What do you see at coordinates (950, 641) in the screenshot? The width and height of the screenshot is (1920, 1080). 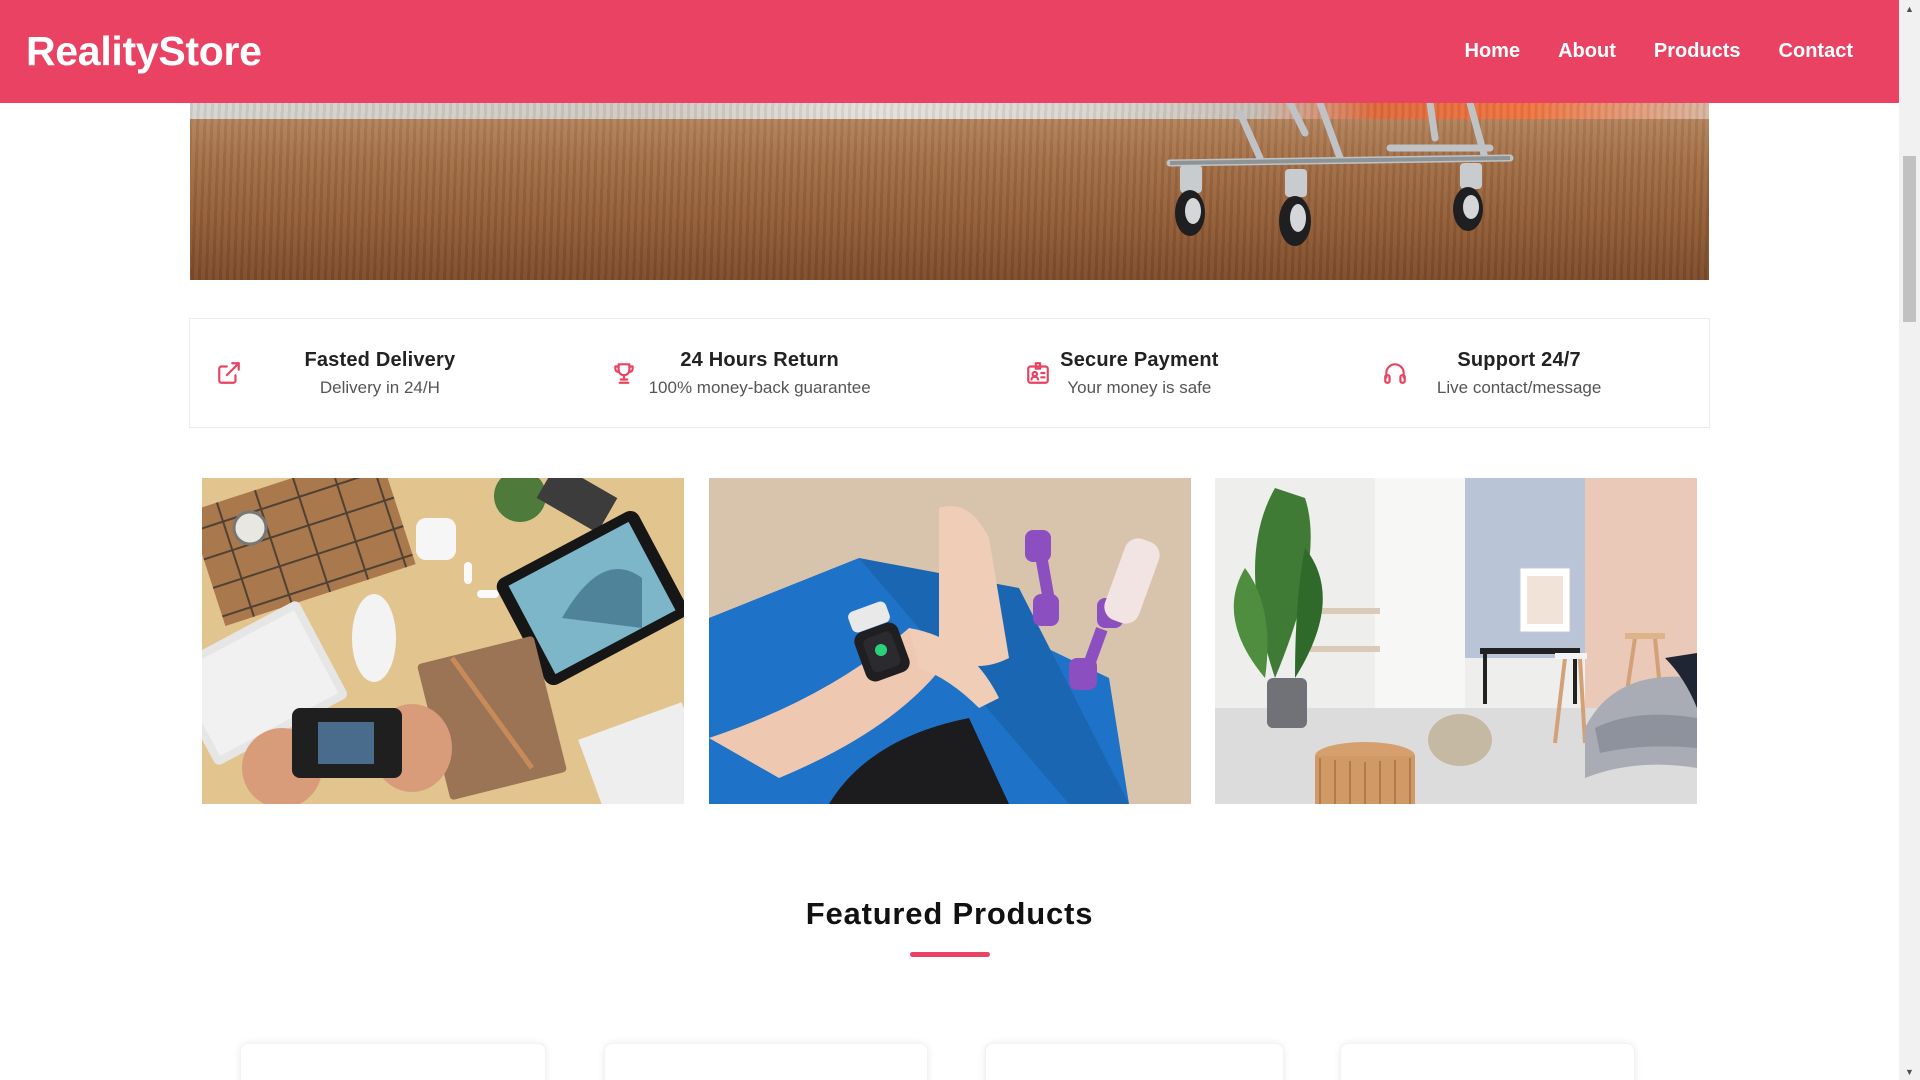 I see `category-image-fitness` at bounding box center [950, 641].